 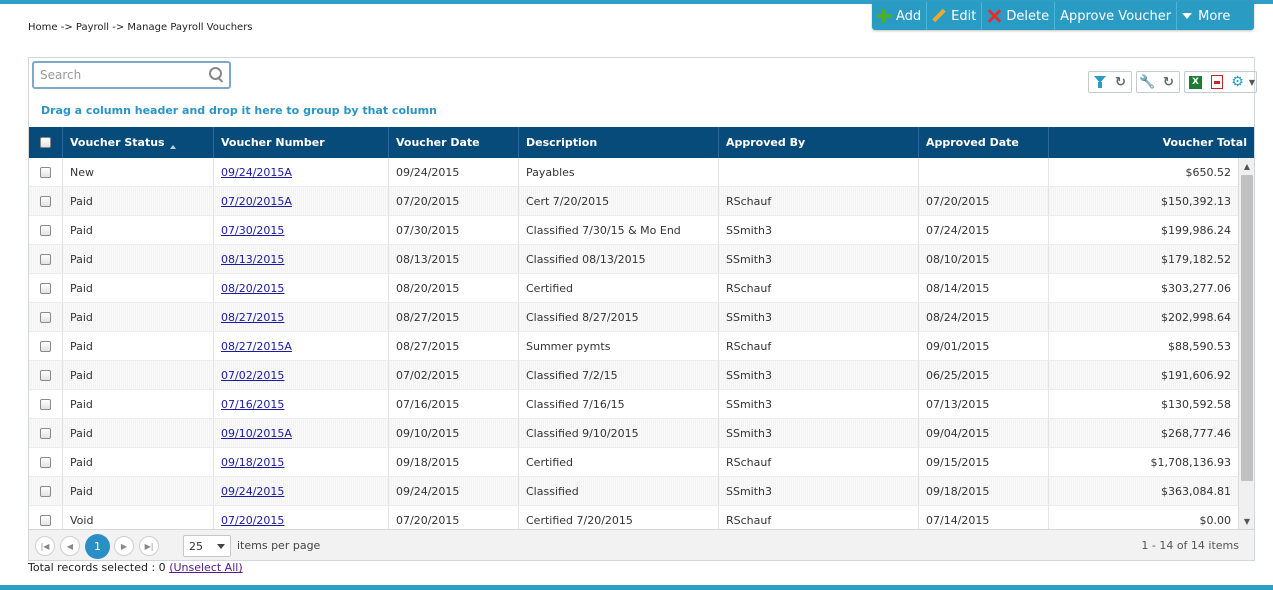 I want to click on cell-voucher-total-text: $199,986.24, so click(x=1196, y=230).